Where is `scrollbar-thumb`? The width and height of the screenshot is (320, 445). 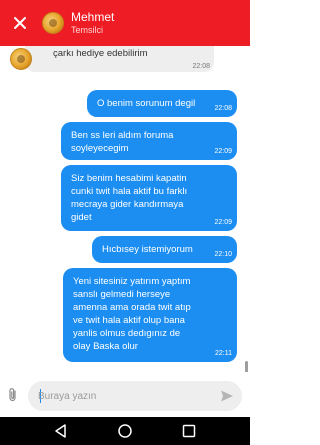
scrollbar-thumb is located at coordinates (246, 366).